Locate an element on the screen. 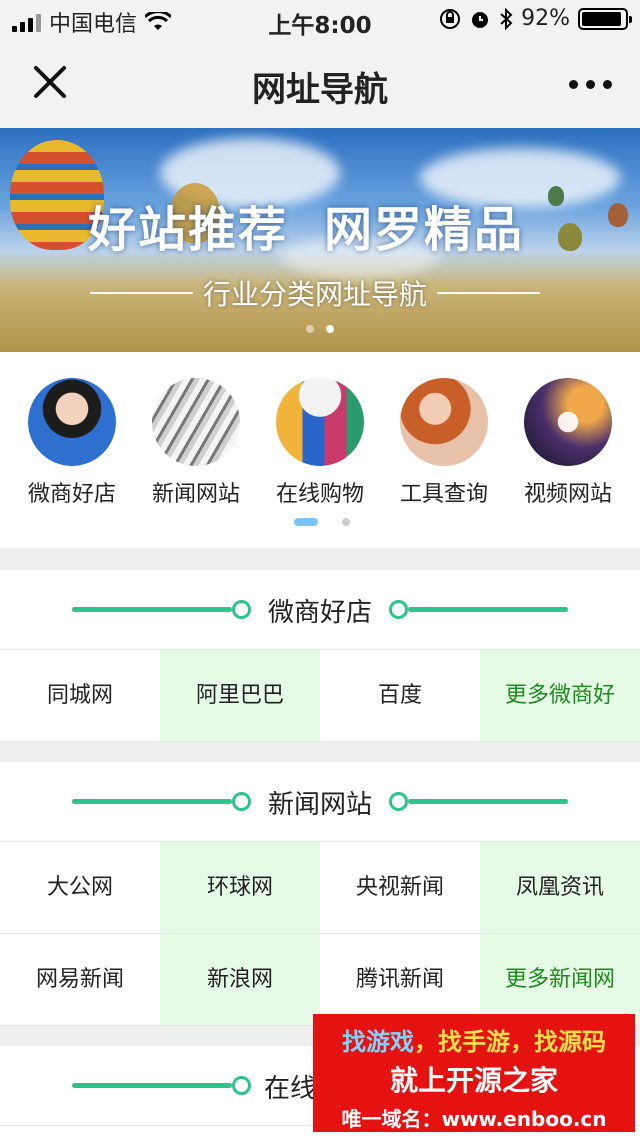 This screenshot has width=640, height=1136. category-item: 工具查询 is located at coordinates (444, 443).